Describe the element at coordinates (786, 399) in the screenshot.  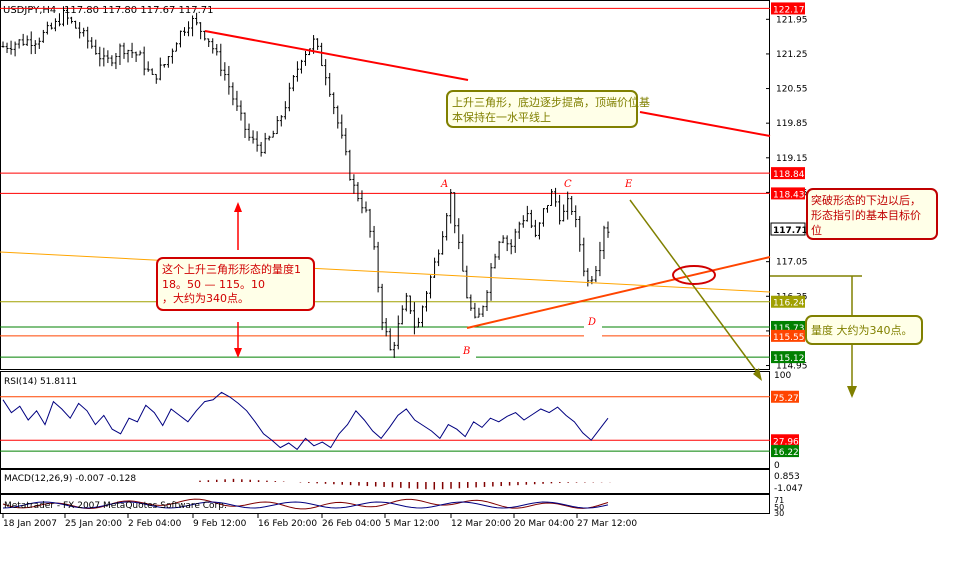
I see `rsi-level-label: 75.27` at that location.